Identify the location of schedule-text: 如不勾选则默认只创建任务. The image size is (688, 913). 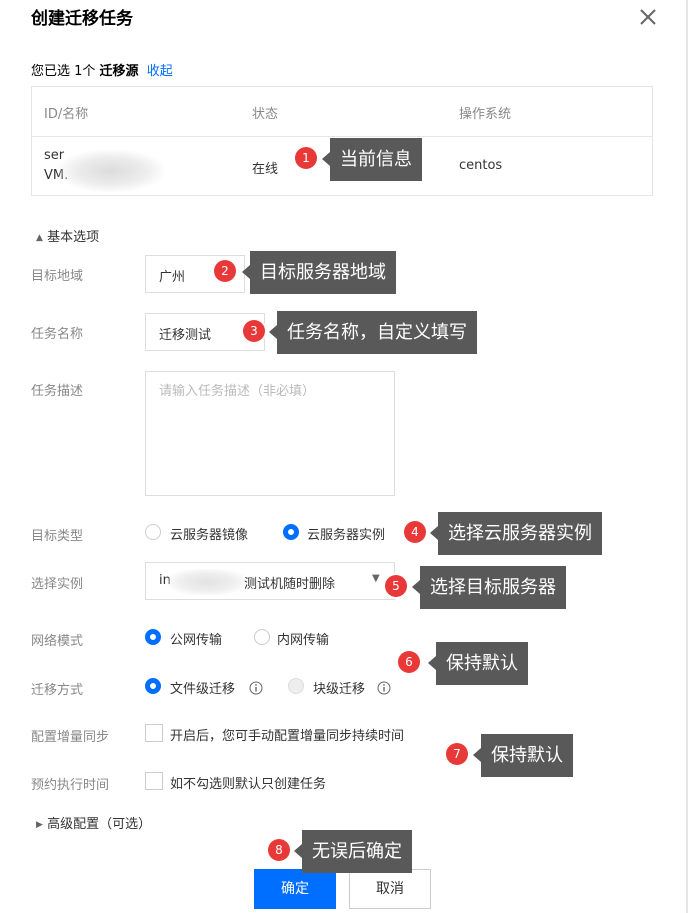
(248, 784).